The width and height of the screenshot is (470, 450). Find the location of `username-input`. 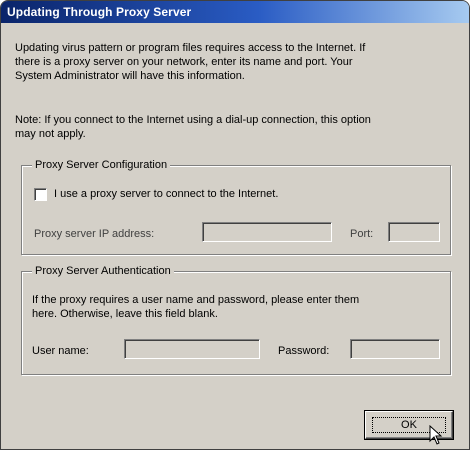

username-input is located at coordinates (192, 349).